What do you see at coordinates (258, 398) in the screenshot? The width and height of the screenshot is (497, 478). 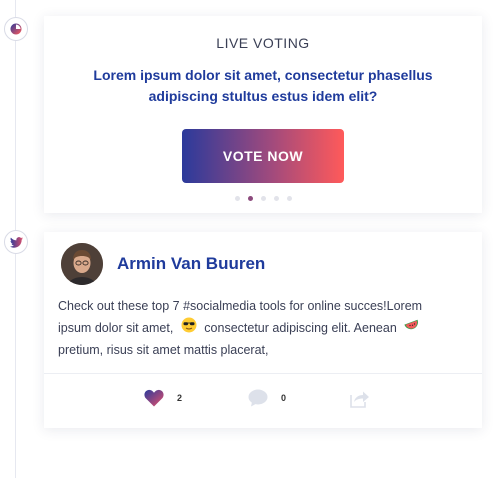 I see `comment-icon` at bounding box center [258, 398].